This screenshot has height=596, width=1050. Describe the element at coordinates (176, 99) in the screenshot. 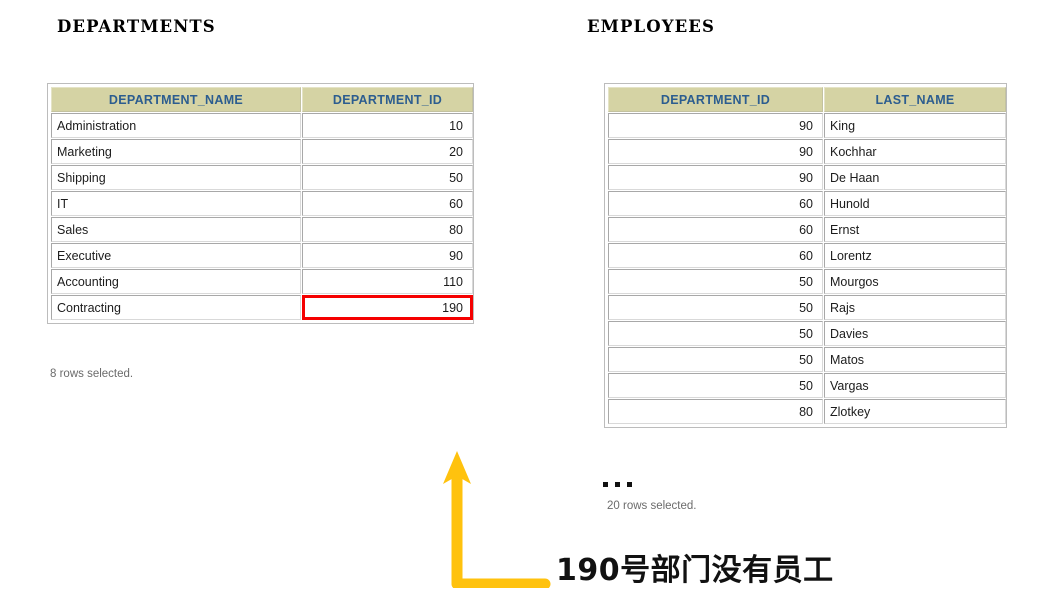

I see `column-header-department-name: DEPARTMENT_NAME` at that location.